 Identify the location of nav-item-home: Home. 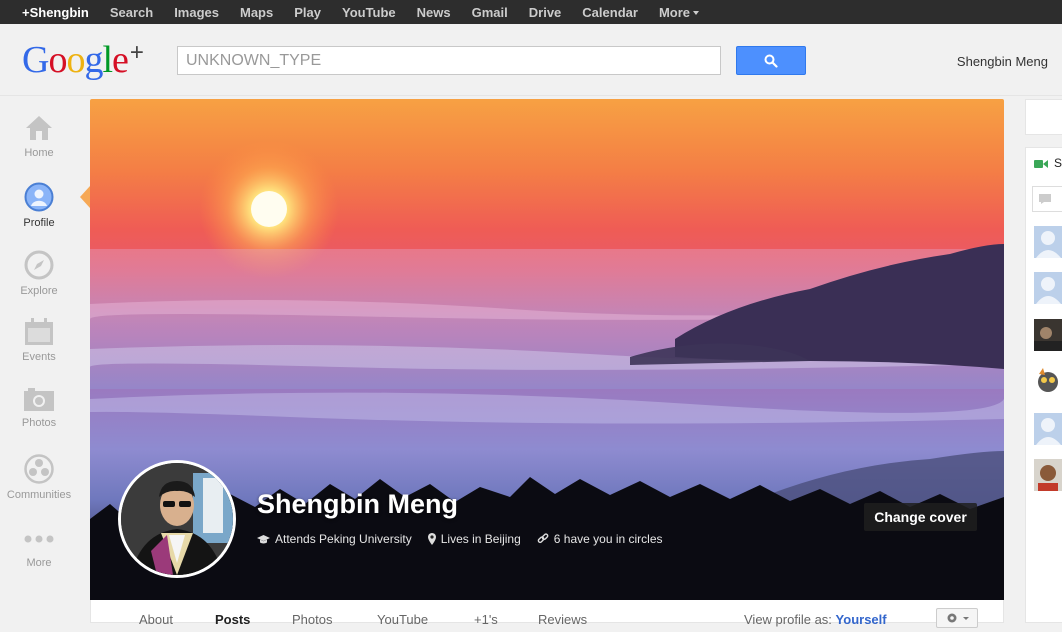
(39, 134).